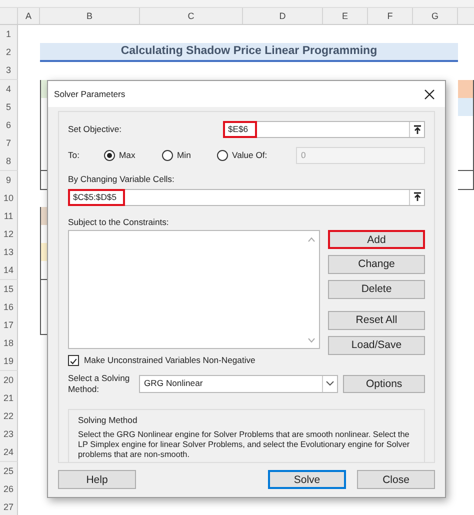  What do you see at coordinates (118, 222) in the screenshot?
I see `field-label: Subject to the Constraints:` at bounding box center [118, 222].